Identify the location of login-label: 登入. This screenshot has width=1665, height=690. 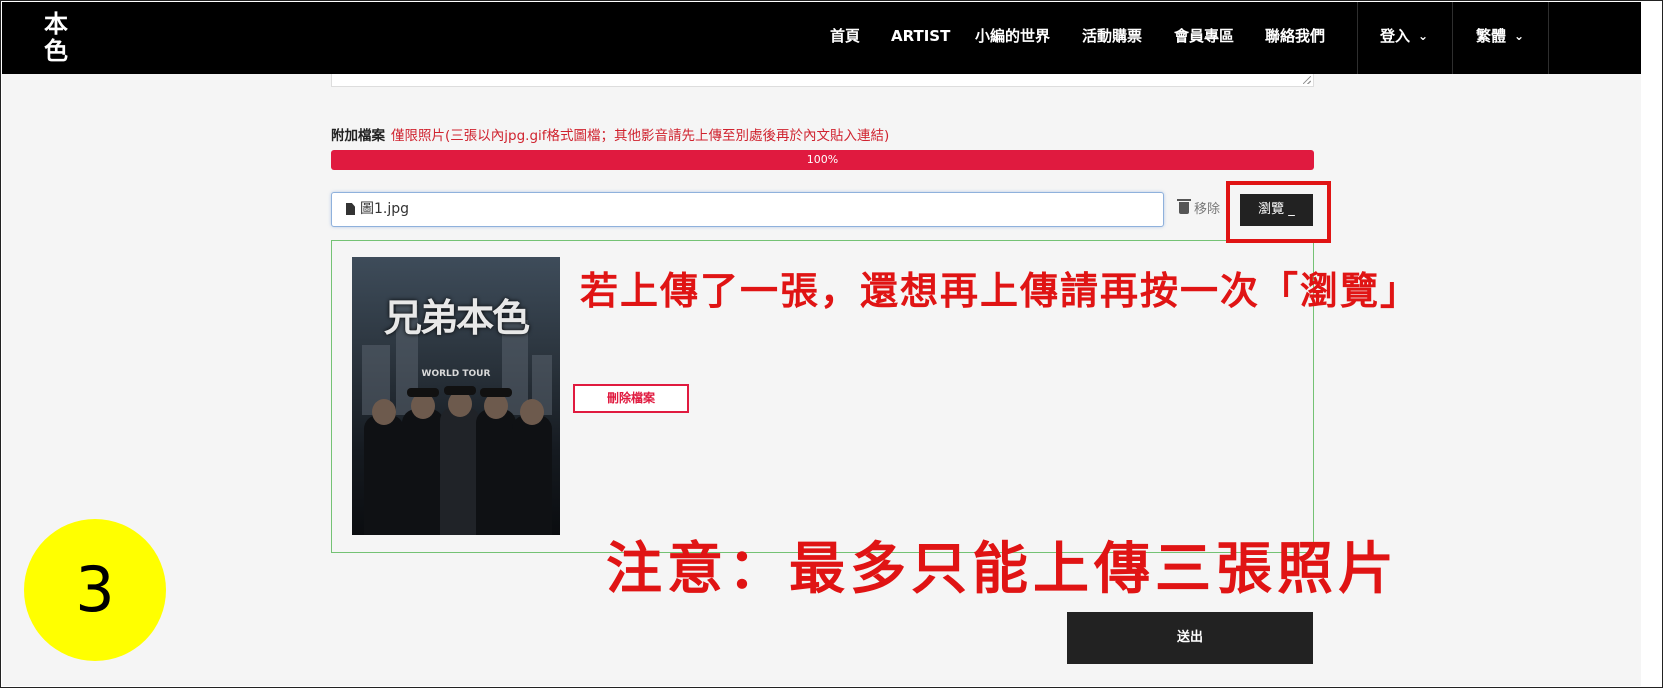
(1395, 36).